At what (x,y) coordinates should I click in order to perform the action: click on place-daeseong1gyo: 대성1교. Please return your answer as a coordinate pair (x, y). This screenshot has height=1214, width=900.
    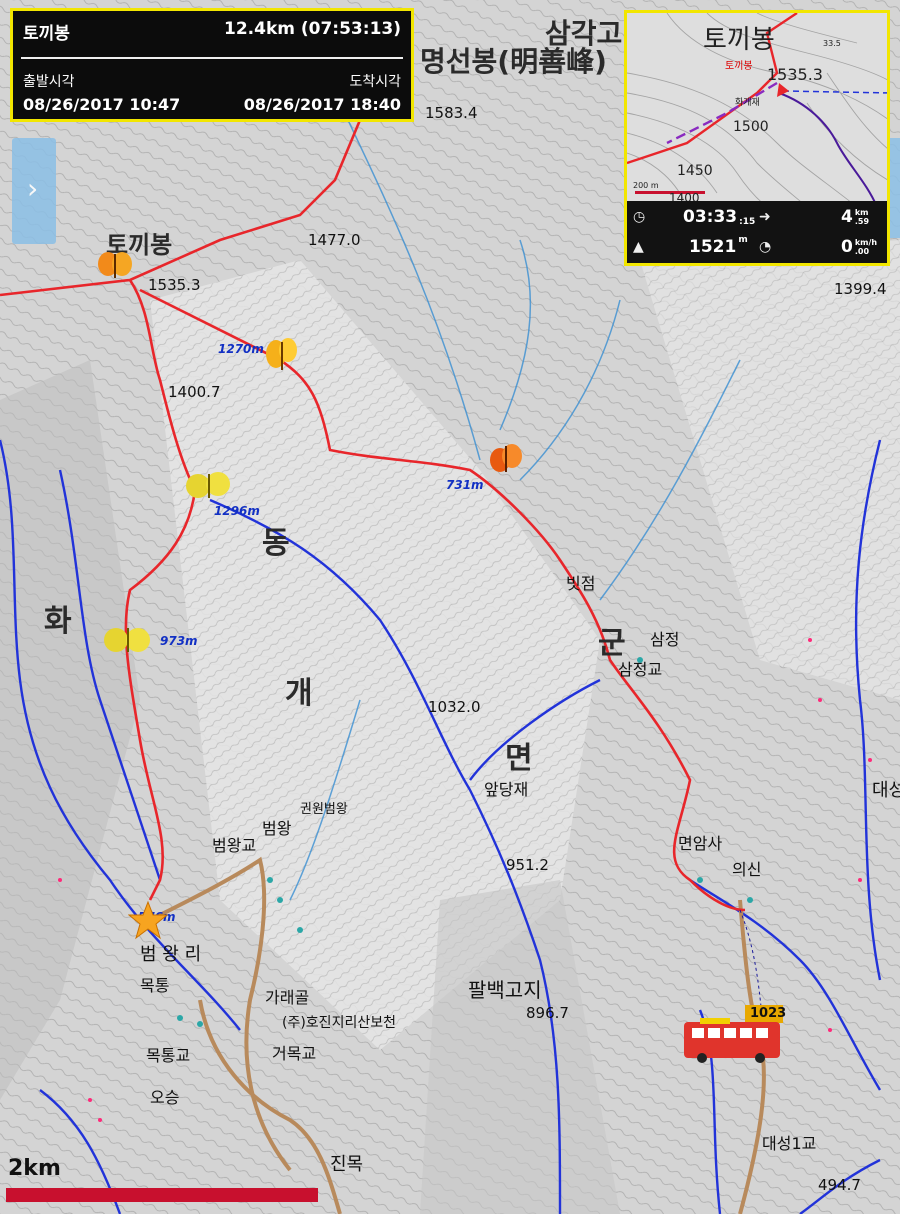
    Looking at the image, I should click on (789, 1143).